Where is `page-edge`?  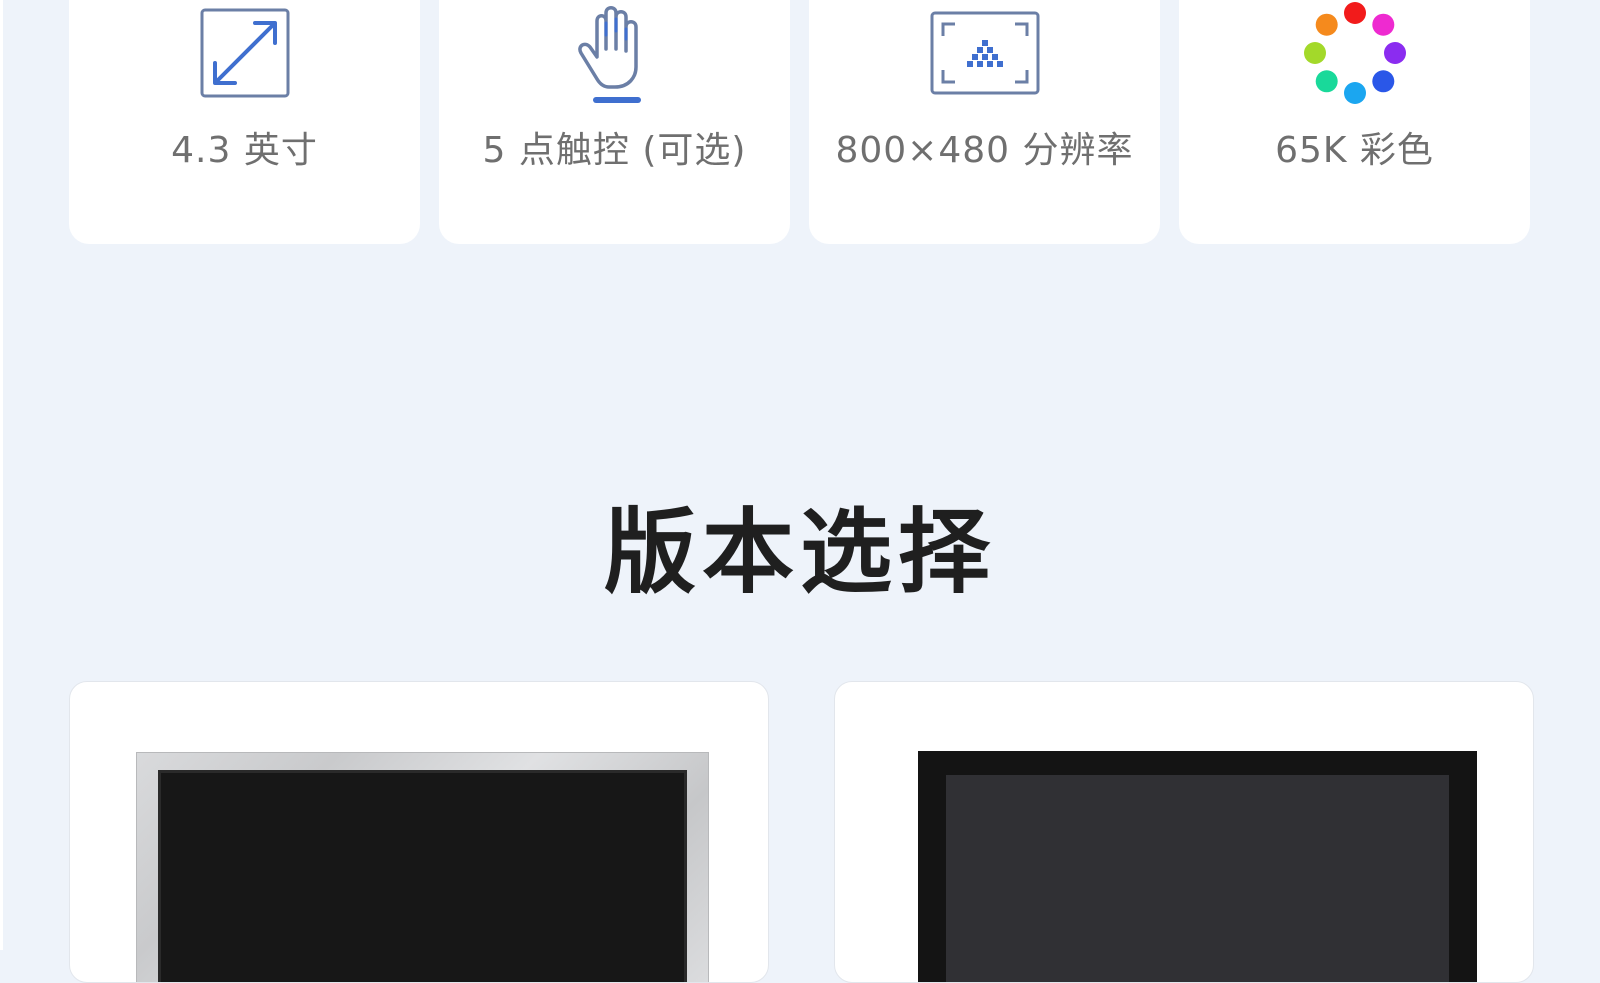
page-edge is located at coordinates (1, 475).